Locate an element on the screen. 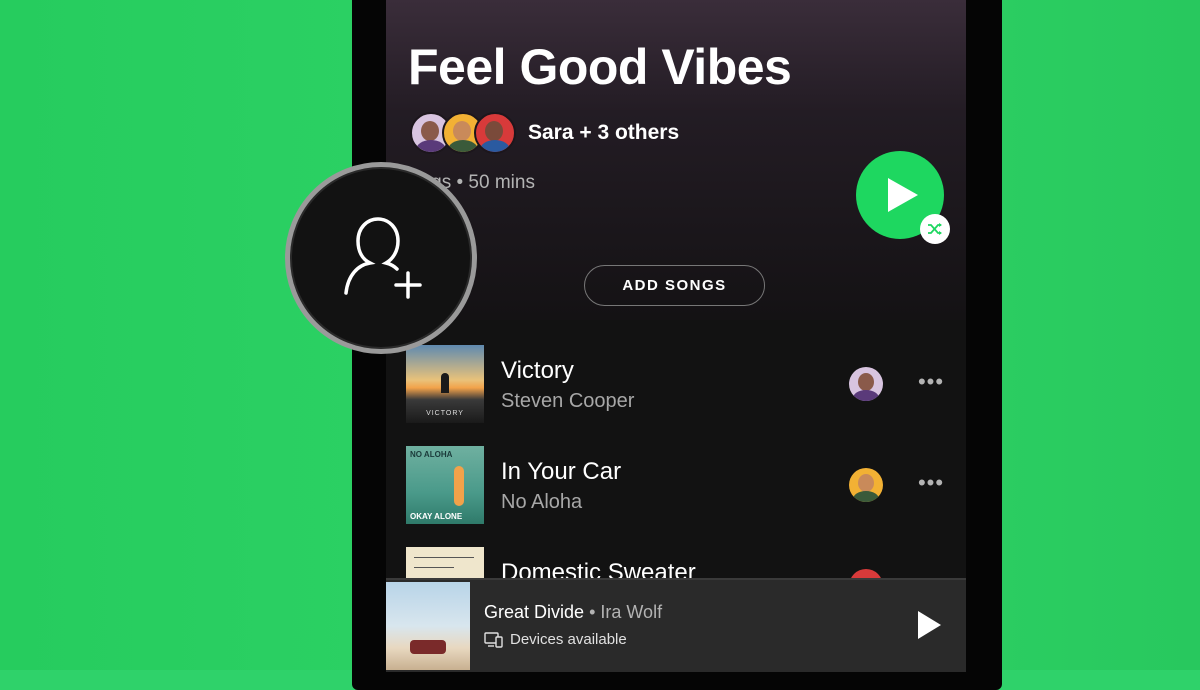 This screenshot has width=1200, height=690. add-user-icon is located at coordinates (383, 258).